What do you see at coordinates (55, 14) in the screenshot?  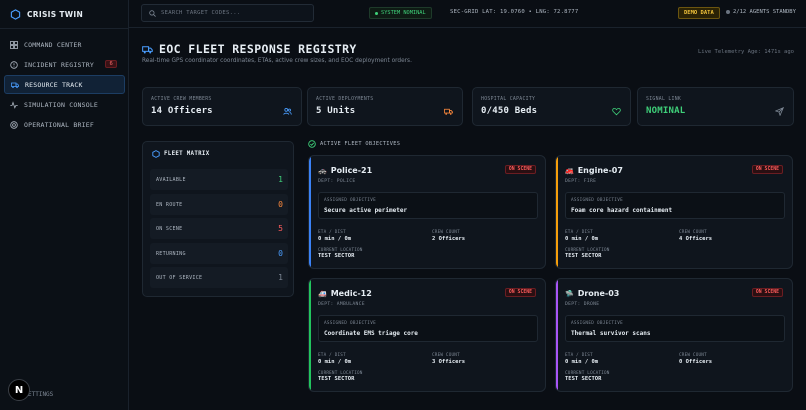 I see `app-name: CRISIS TWIN` at bounding box center [55, 14].